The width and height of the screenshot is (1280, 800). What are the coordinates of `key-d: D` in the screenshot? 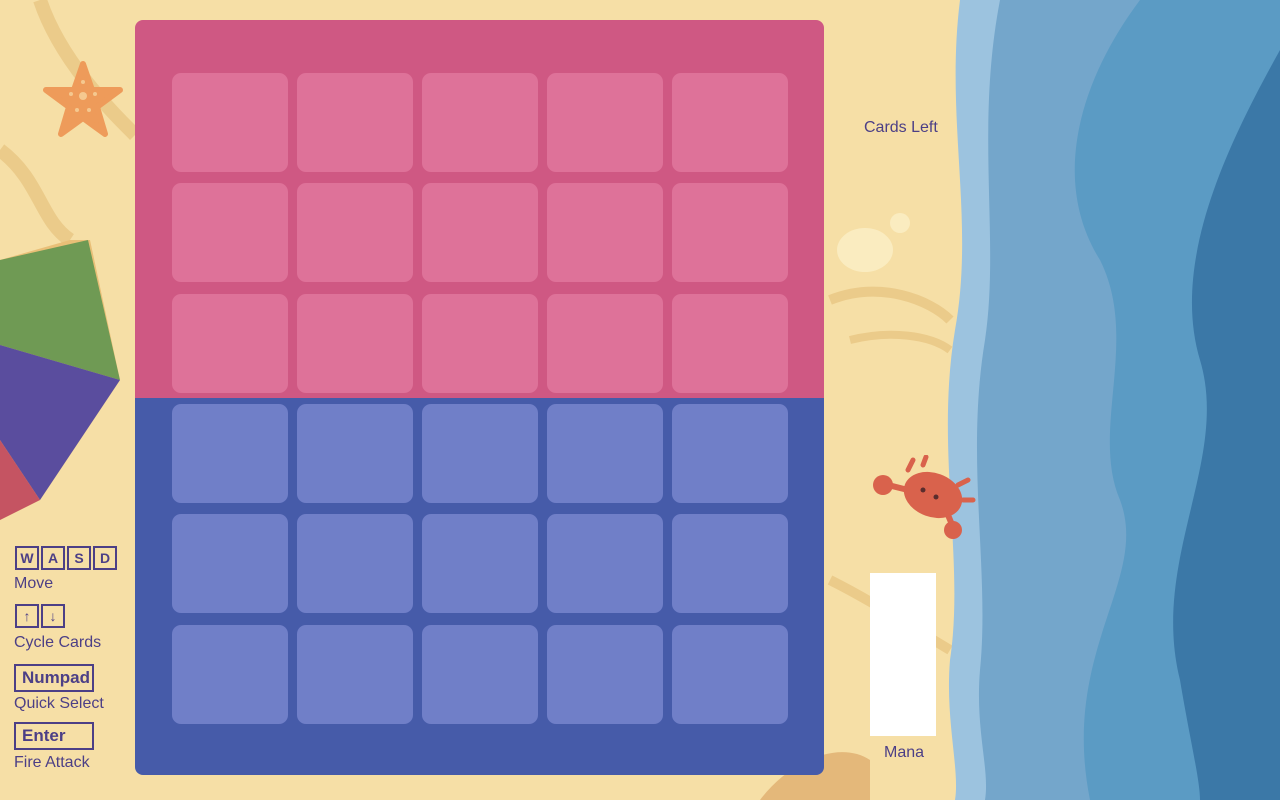 It's located at (105, 558).